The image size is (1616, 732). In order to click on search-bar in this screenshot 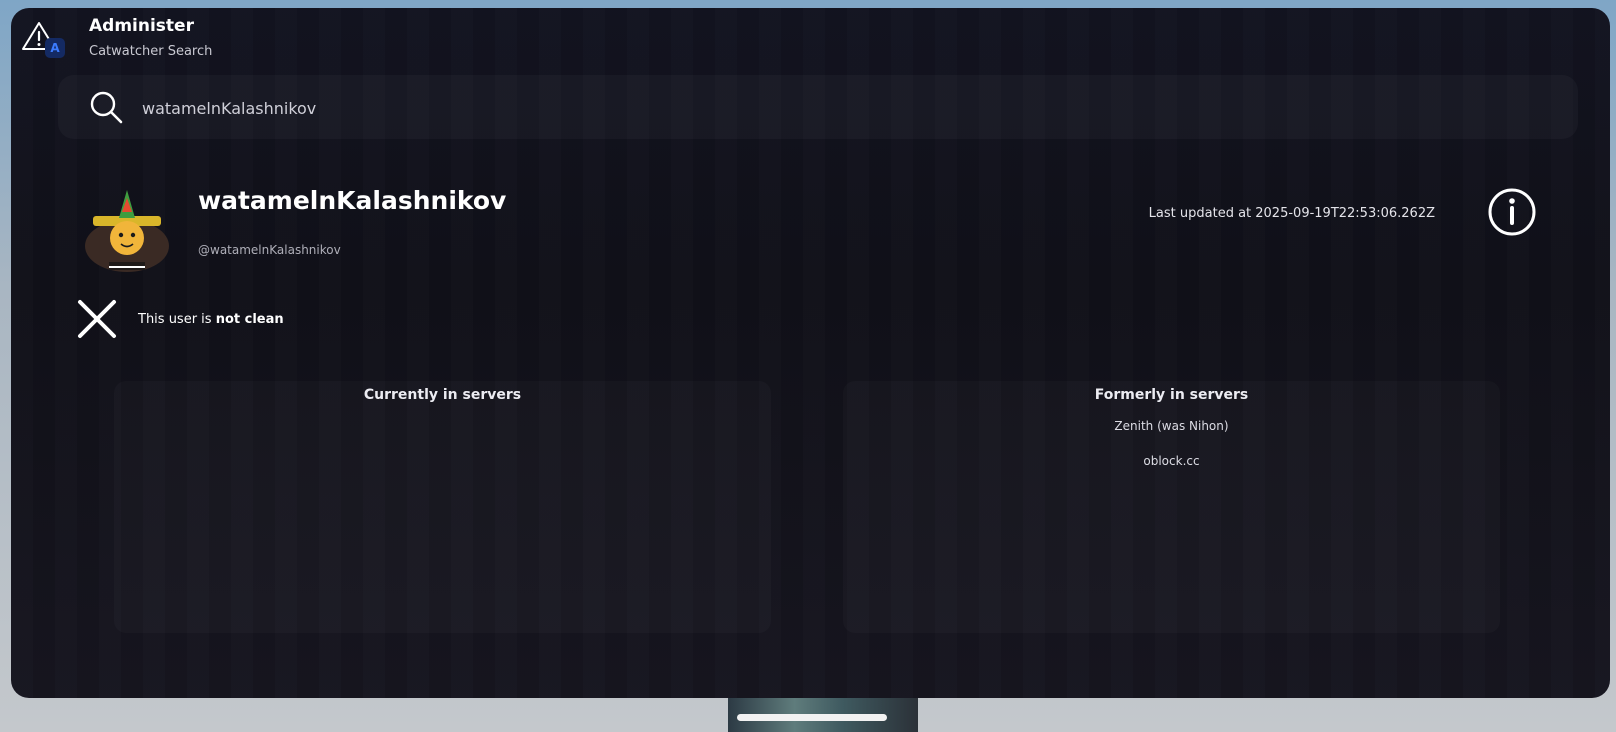, I will do `click(818, 107)`.